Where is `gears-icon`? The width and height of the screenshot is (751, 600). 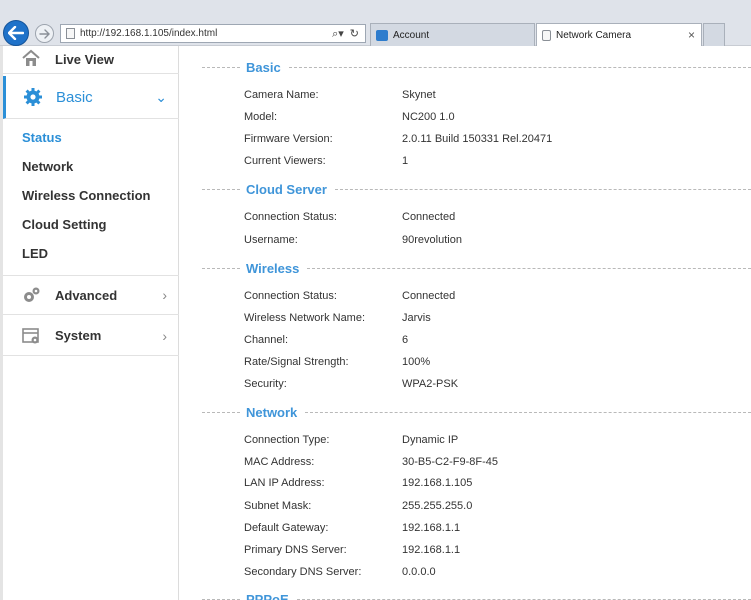 gears-icon is located at coordinates (32, 294).